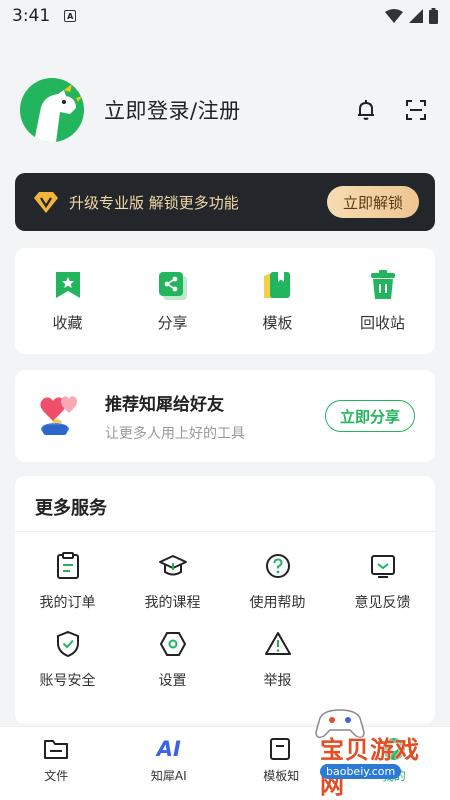 The height and width of the screenshot is (800, 450). Describe the element at coordinates (67, 603) in the screenshot. I see `service-label: 我的订单` at that location.